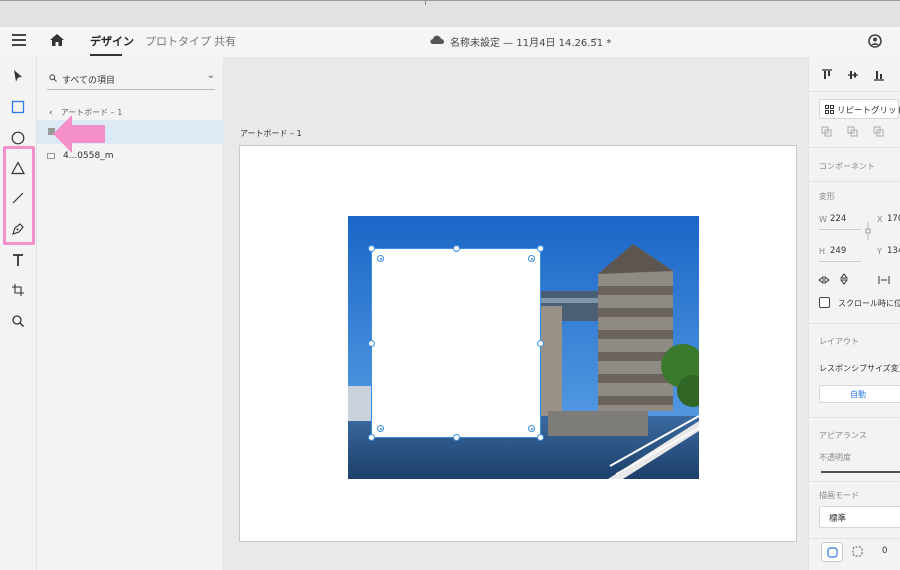 Image resolution: width=900 pixels, height=570 pixels. Describe the element at coordinates (839, 341) in the screenshot. I see `layout-heading: レイアウト` at that location.